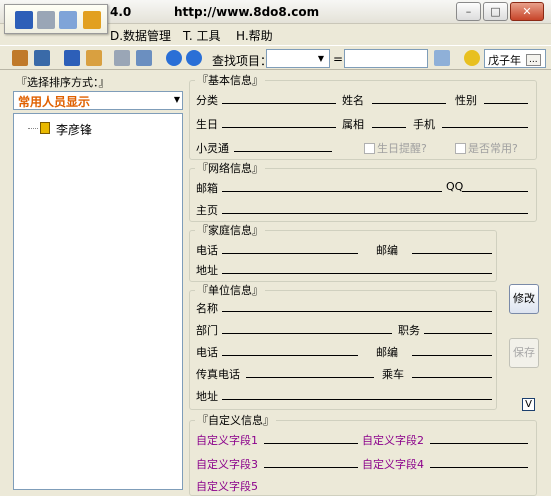 The height and width of the screenshot is (496, 551). What do you see at coordinates (458, 333) in the screenshot?
I see `position-field` at bounding box center [458, 333].